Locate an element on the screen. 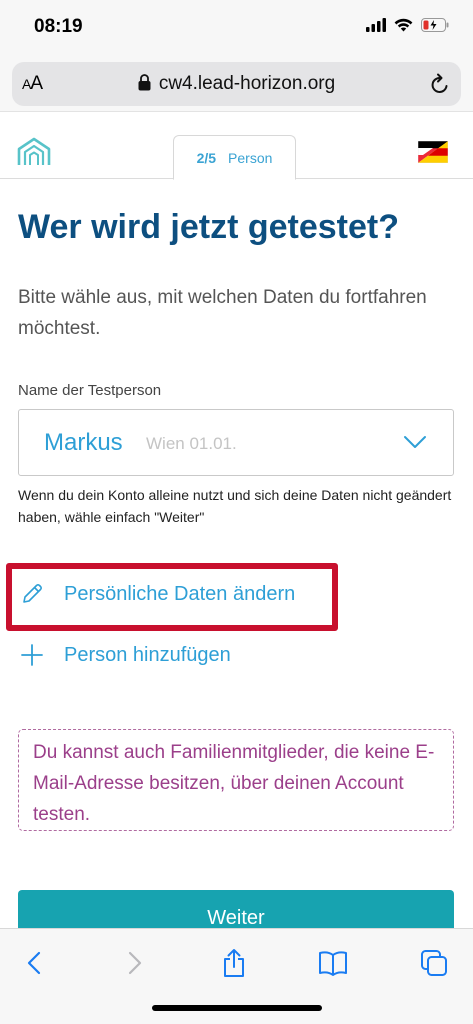 Image resolution: width=473 pixels, height=1024 pixels. reload-icon is located at coordinates (440, 84).